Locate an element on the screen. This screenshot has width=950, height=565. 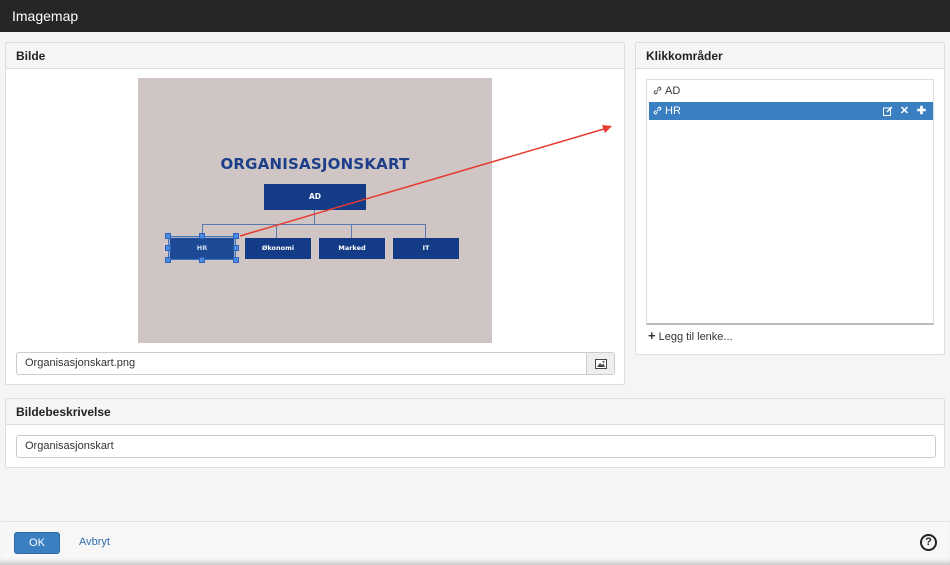
description-heading: Bildebeskrivelse is located at coordinates (475, 412).